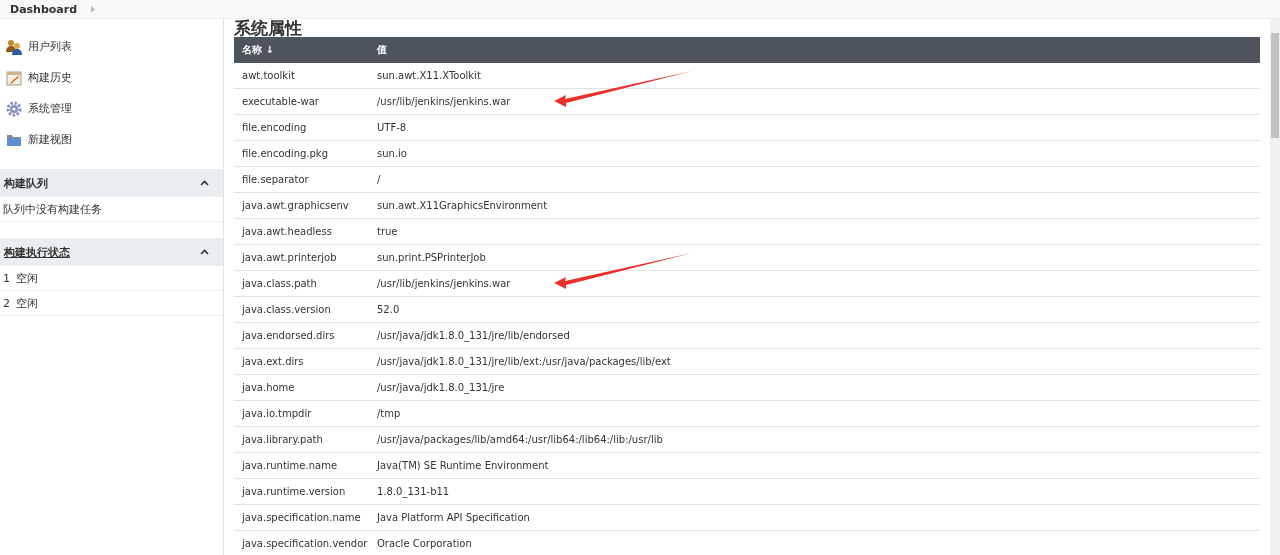 This screenshot has height=555, width=1280. What do you see at coordinates (268, 28) in the screenshot?
I see `page-title: 系统属性` at bounding box center [268, 28].